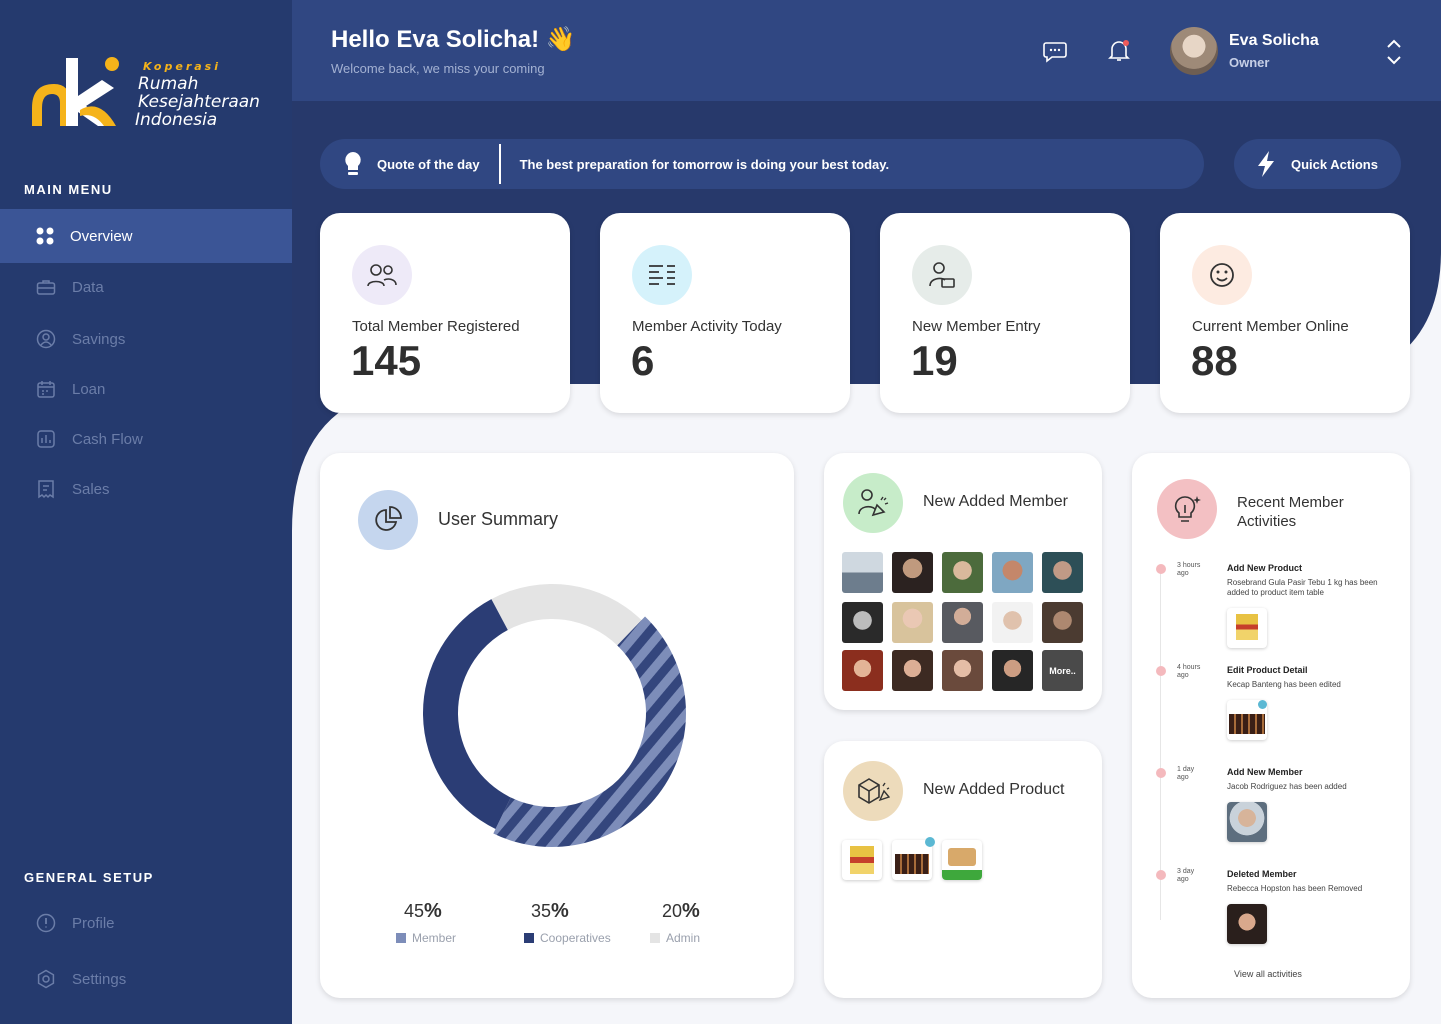 The image size is (1441, 1024). Describe the element at coordinates (353, 163) in the screenshot. I see `lightbulb-icon` at that location.